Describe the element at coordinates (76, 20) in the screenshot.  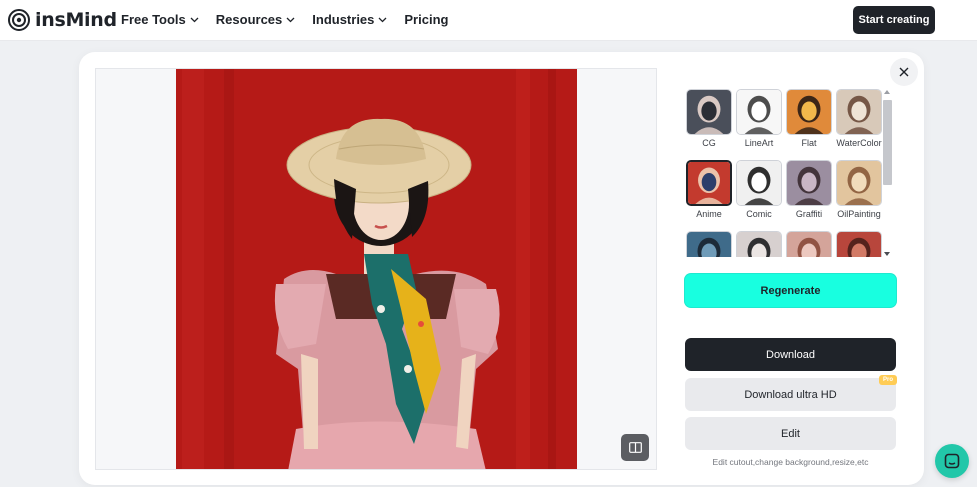
I see `brand-name: insMind` at that location.